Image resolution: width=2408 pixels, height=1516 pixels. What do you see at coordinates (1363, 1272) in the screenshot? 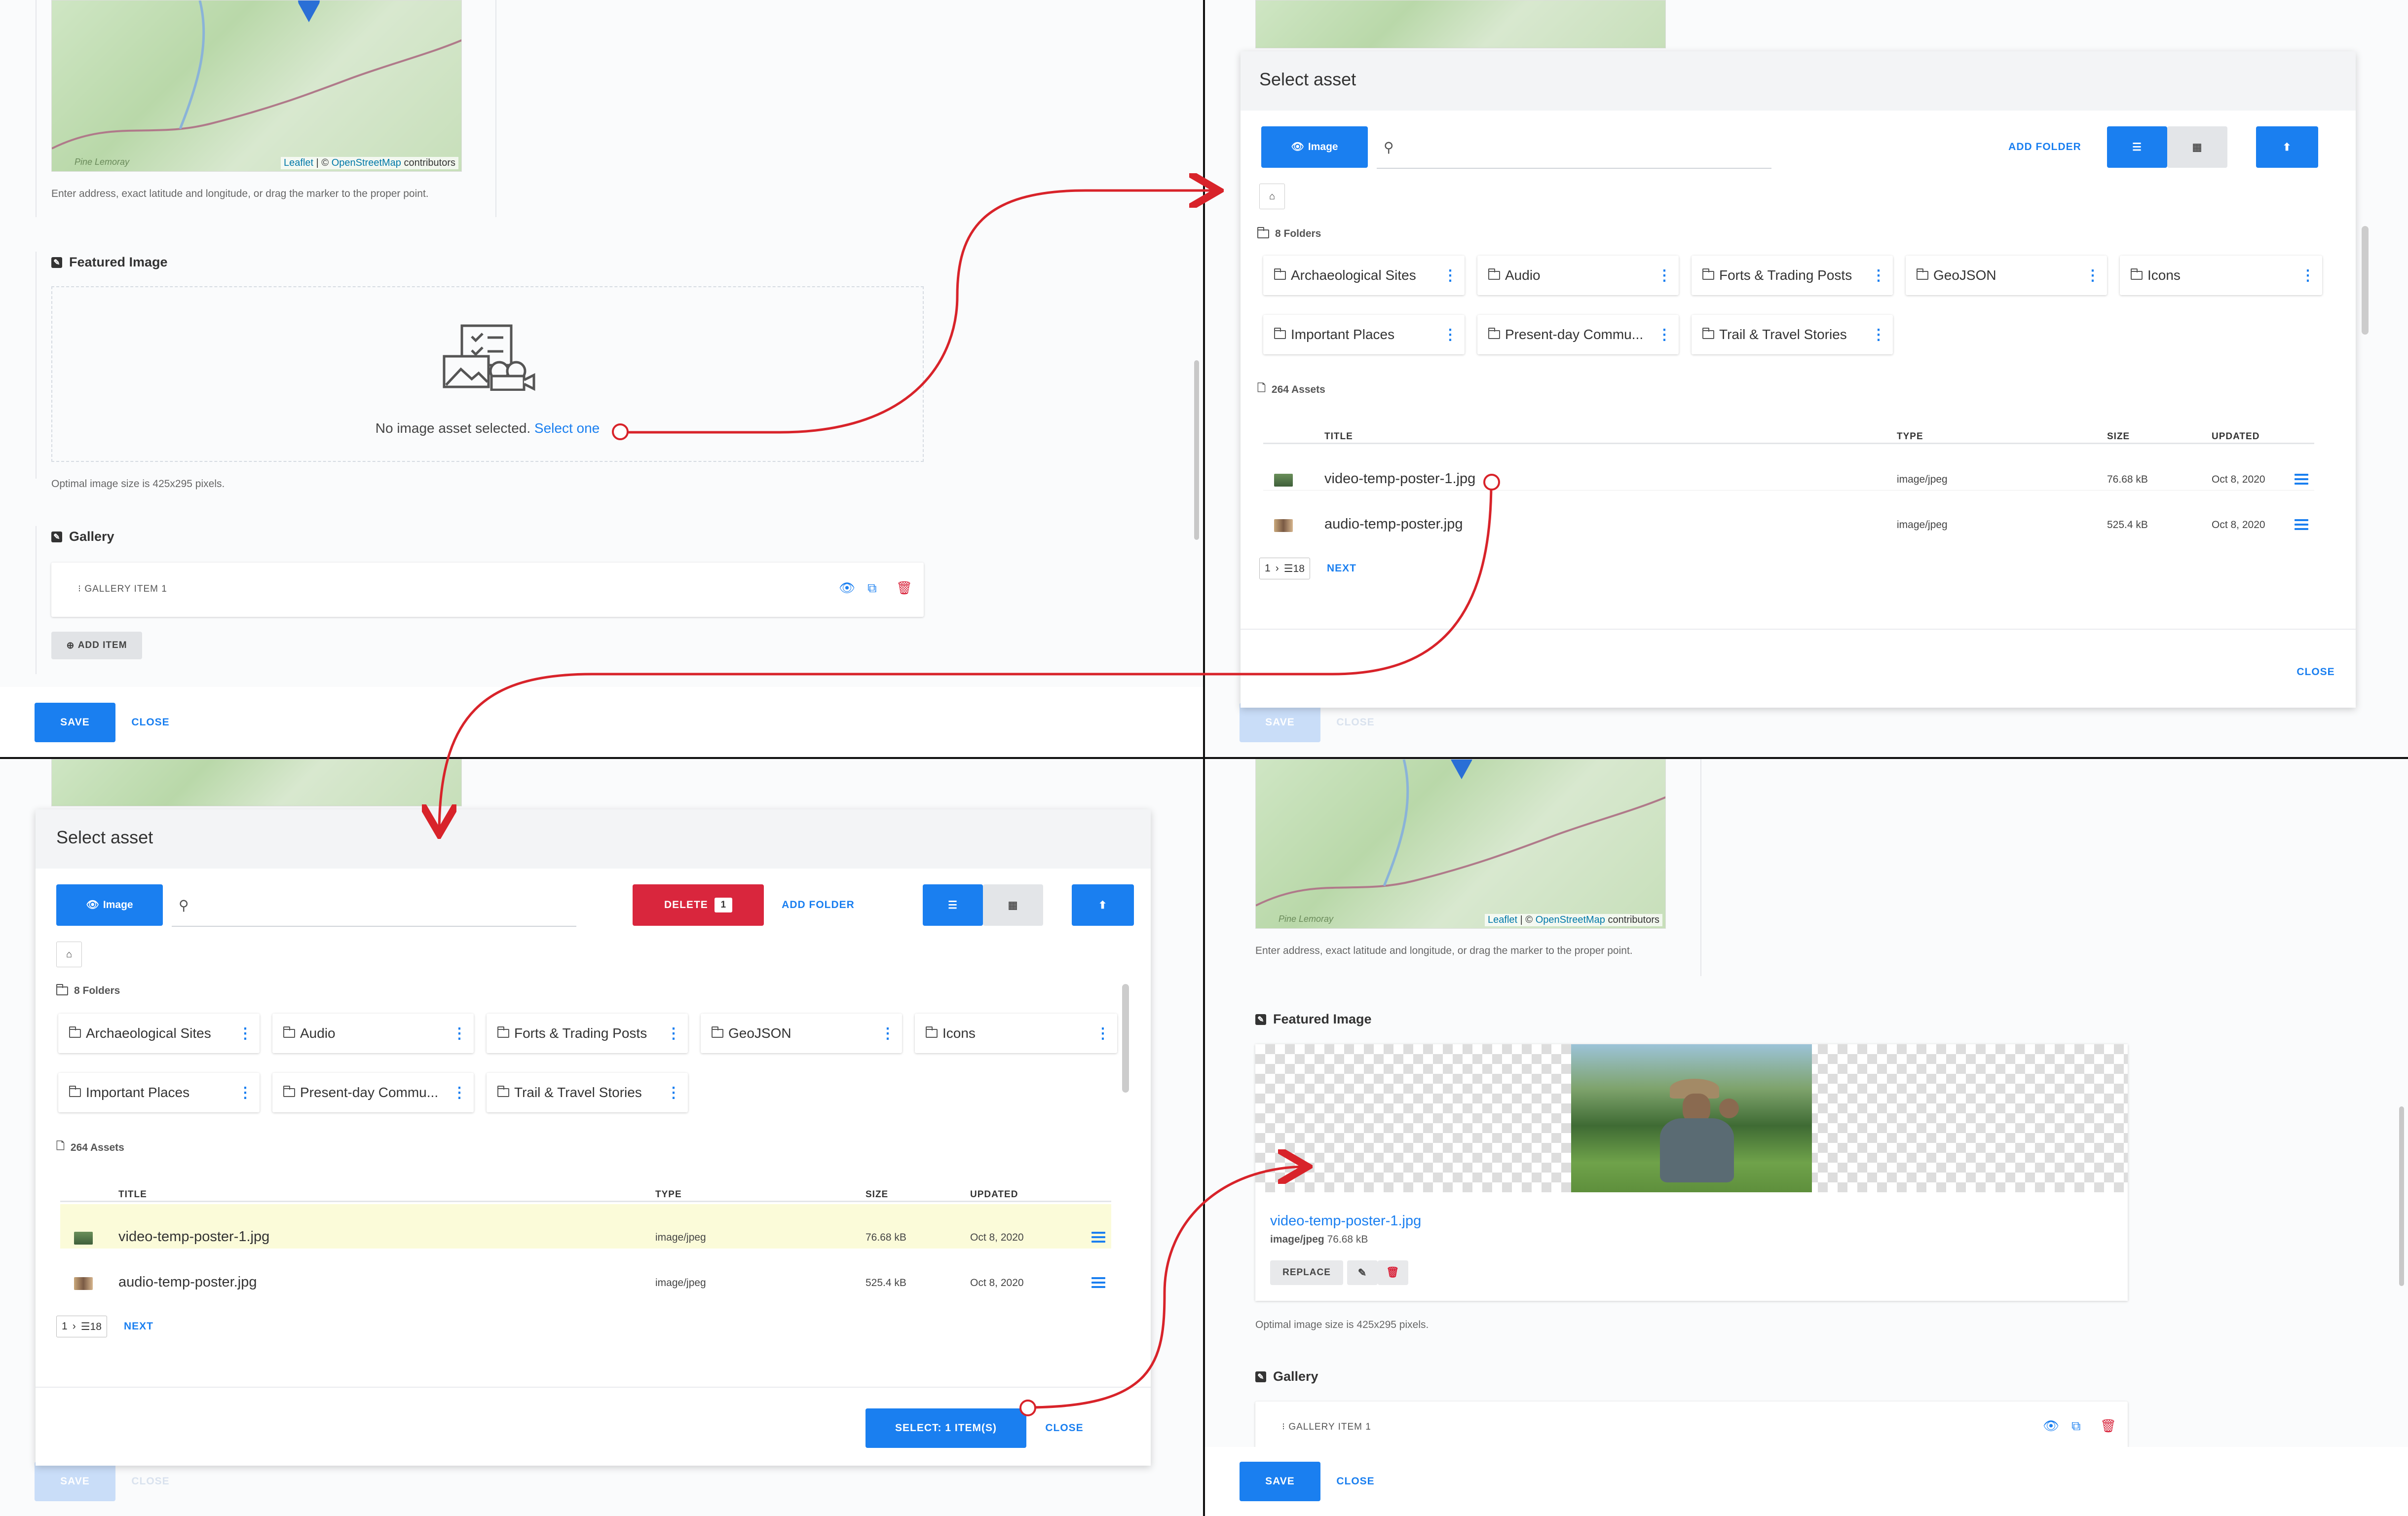
I see `edit-button: ✎` at bounding box center [1363, 1272].